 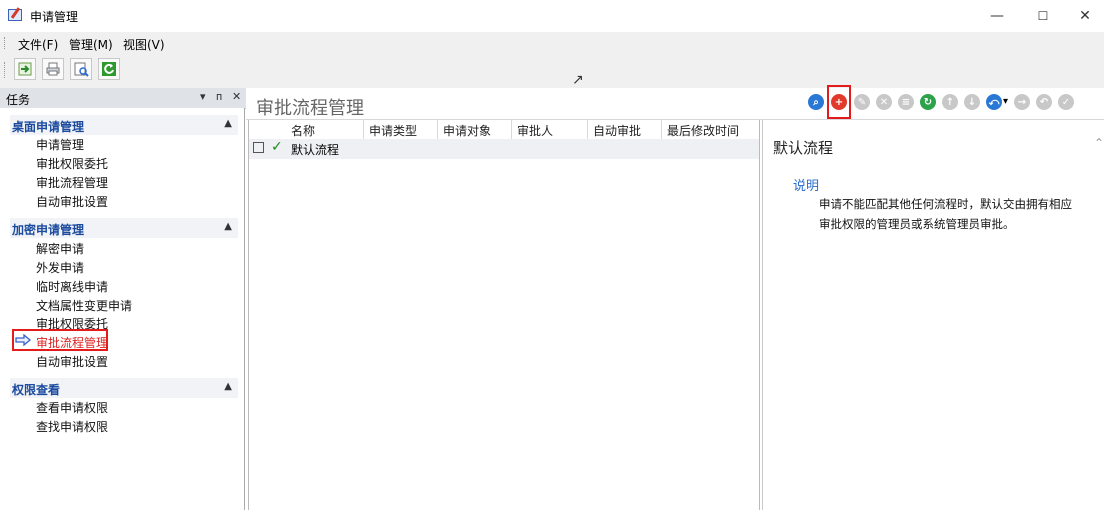 What do you see at coordinates (552, 43) in the screenshot?
I see `menu-bar: 文件(F) 管理(M) 视图(V)` at bounding box center [552, 43].